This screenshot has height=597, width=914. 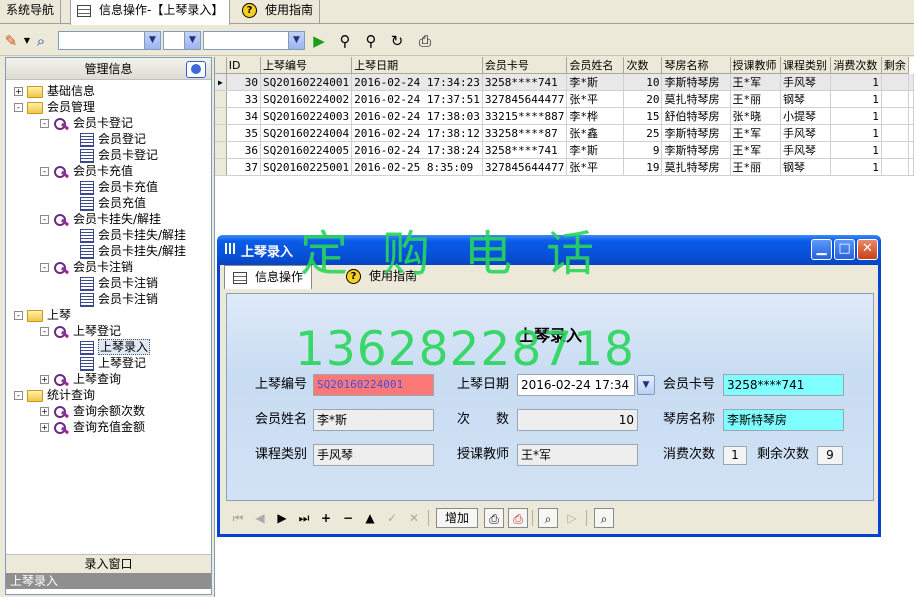 I want to click on tree-node: - 会员卡充值, so click(x=86, y=171).